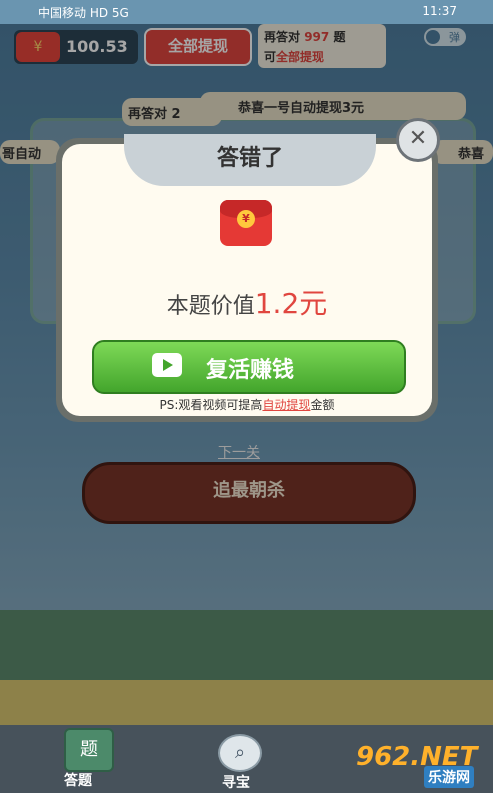 The image size is (493, 793). What do you see at coordinates (439, 11) in the screenshot?
I see `clock: 11:37` at bounding box center [439, 11].